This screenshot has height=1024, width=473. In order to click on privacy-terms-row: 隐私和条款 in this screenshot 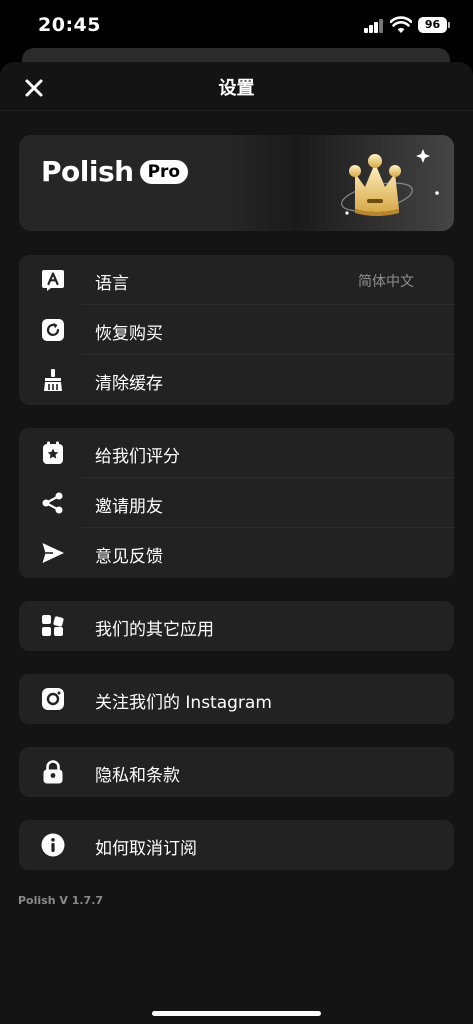, I will do `click(236, 772)`.